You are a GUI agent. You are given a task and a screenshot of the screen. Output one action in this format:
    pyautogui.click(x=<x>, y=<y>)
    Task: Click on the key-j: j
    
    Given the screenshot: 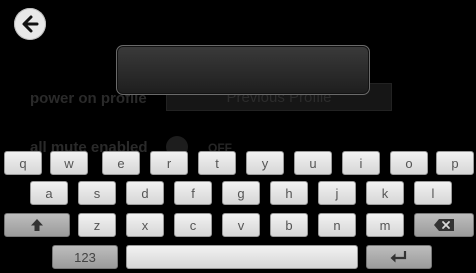 What is the action you would take?
    pyautogui.click(x=337, y=193)
    